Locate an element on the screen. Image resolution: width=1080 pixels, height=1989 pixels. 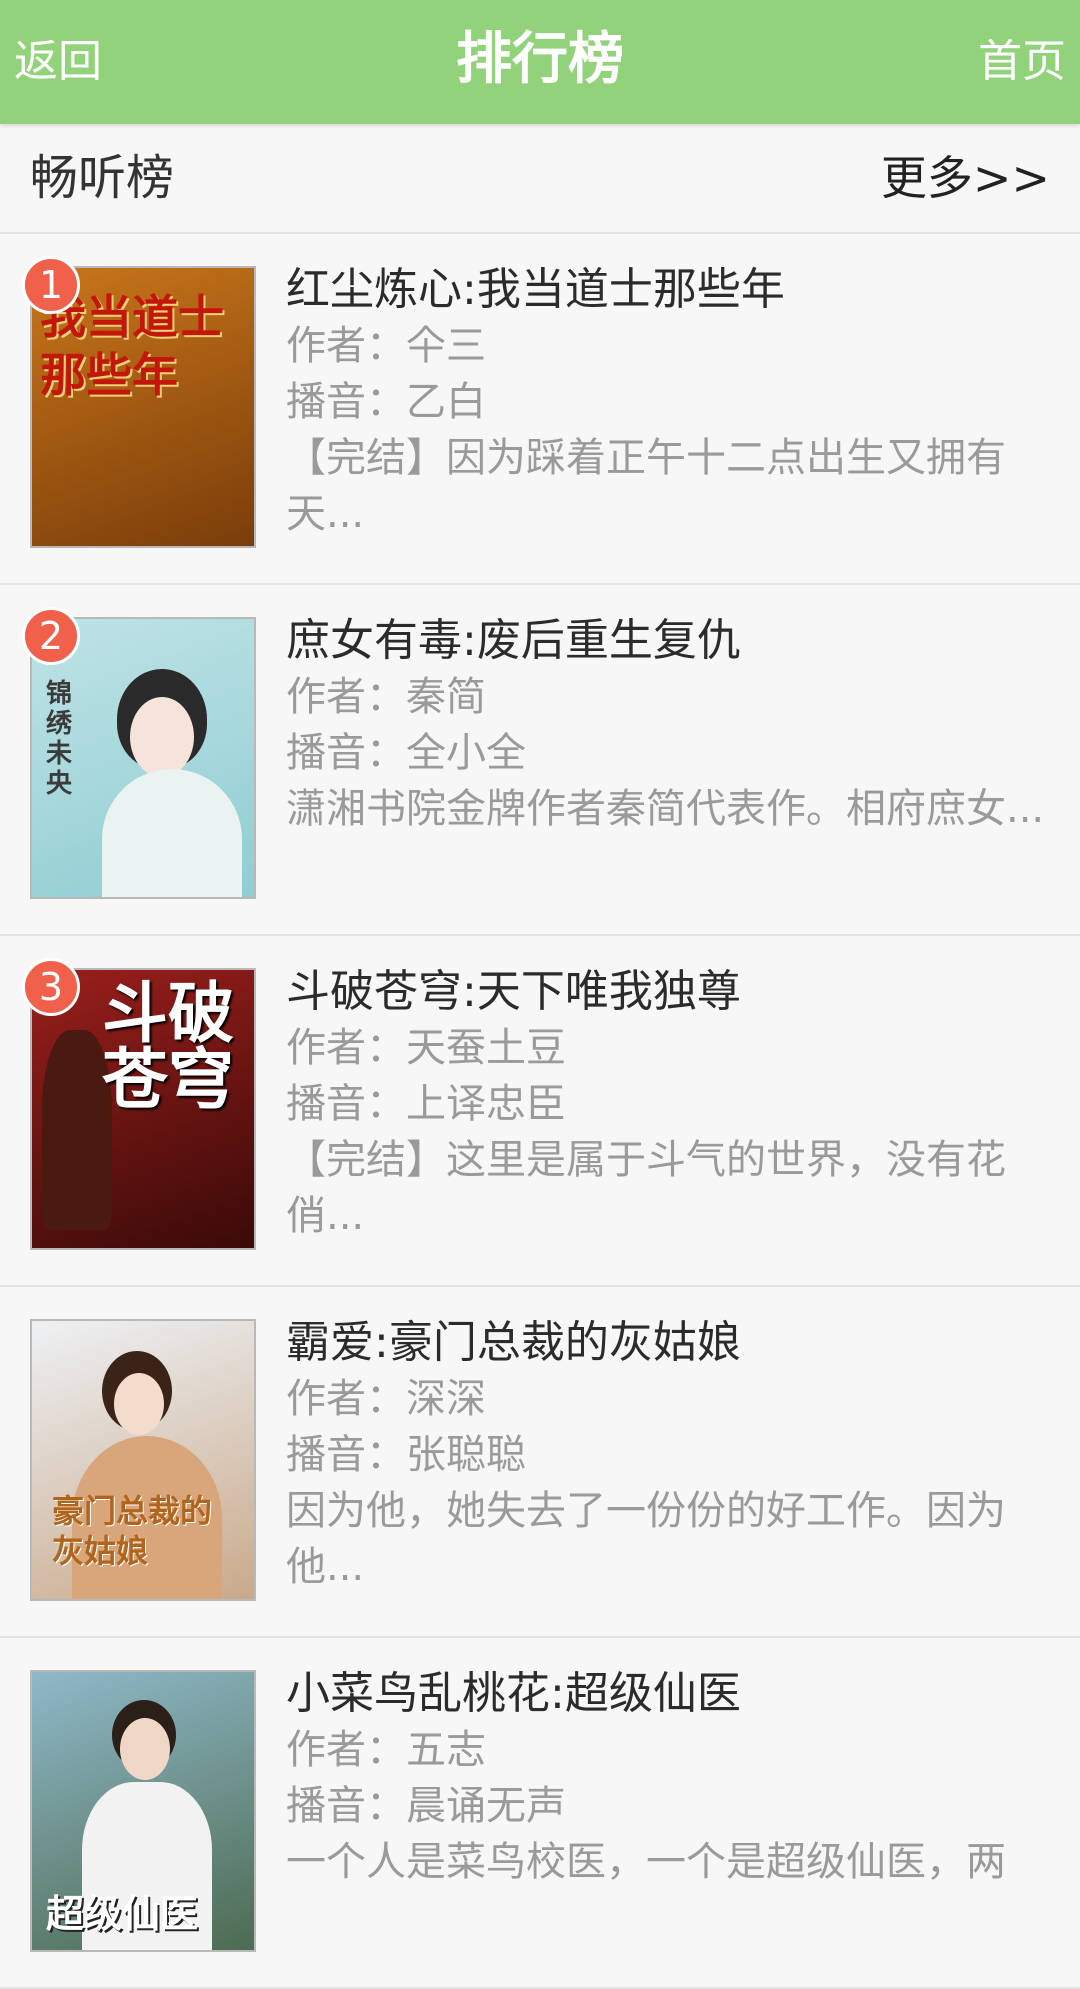
cover-art: 豪门总裁的灰姑娘 is located at coordinates (143, 1460).